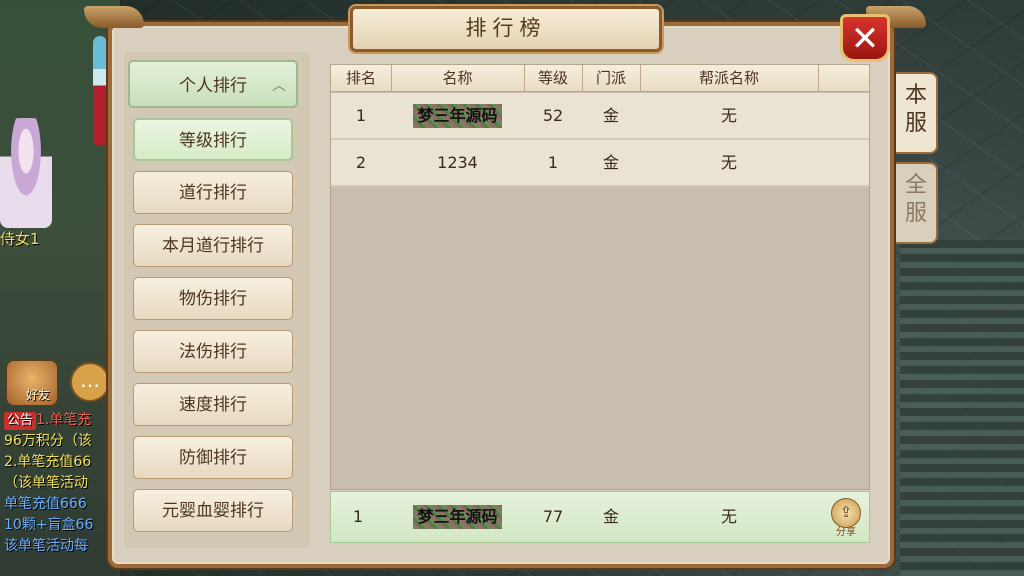 The height and width of the screenshot is (576, 1024). I want to click on cell-name: 1234, so click(457, 162).